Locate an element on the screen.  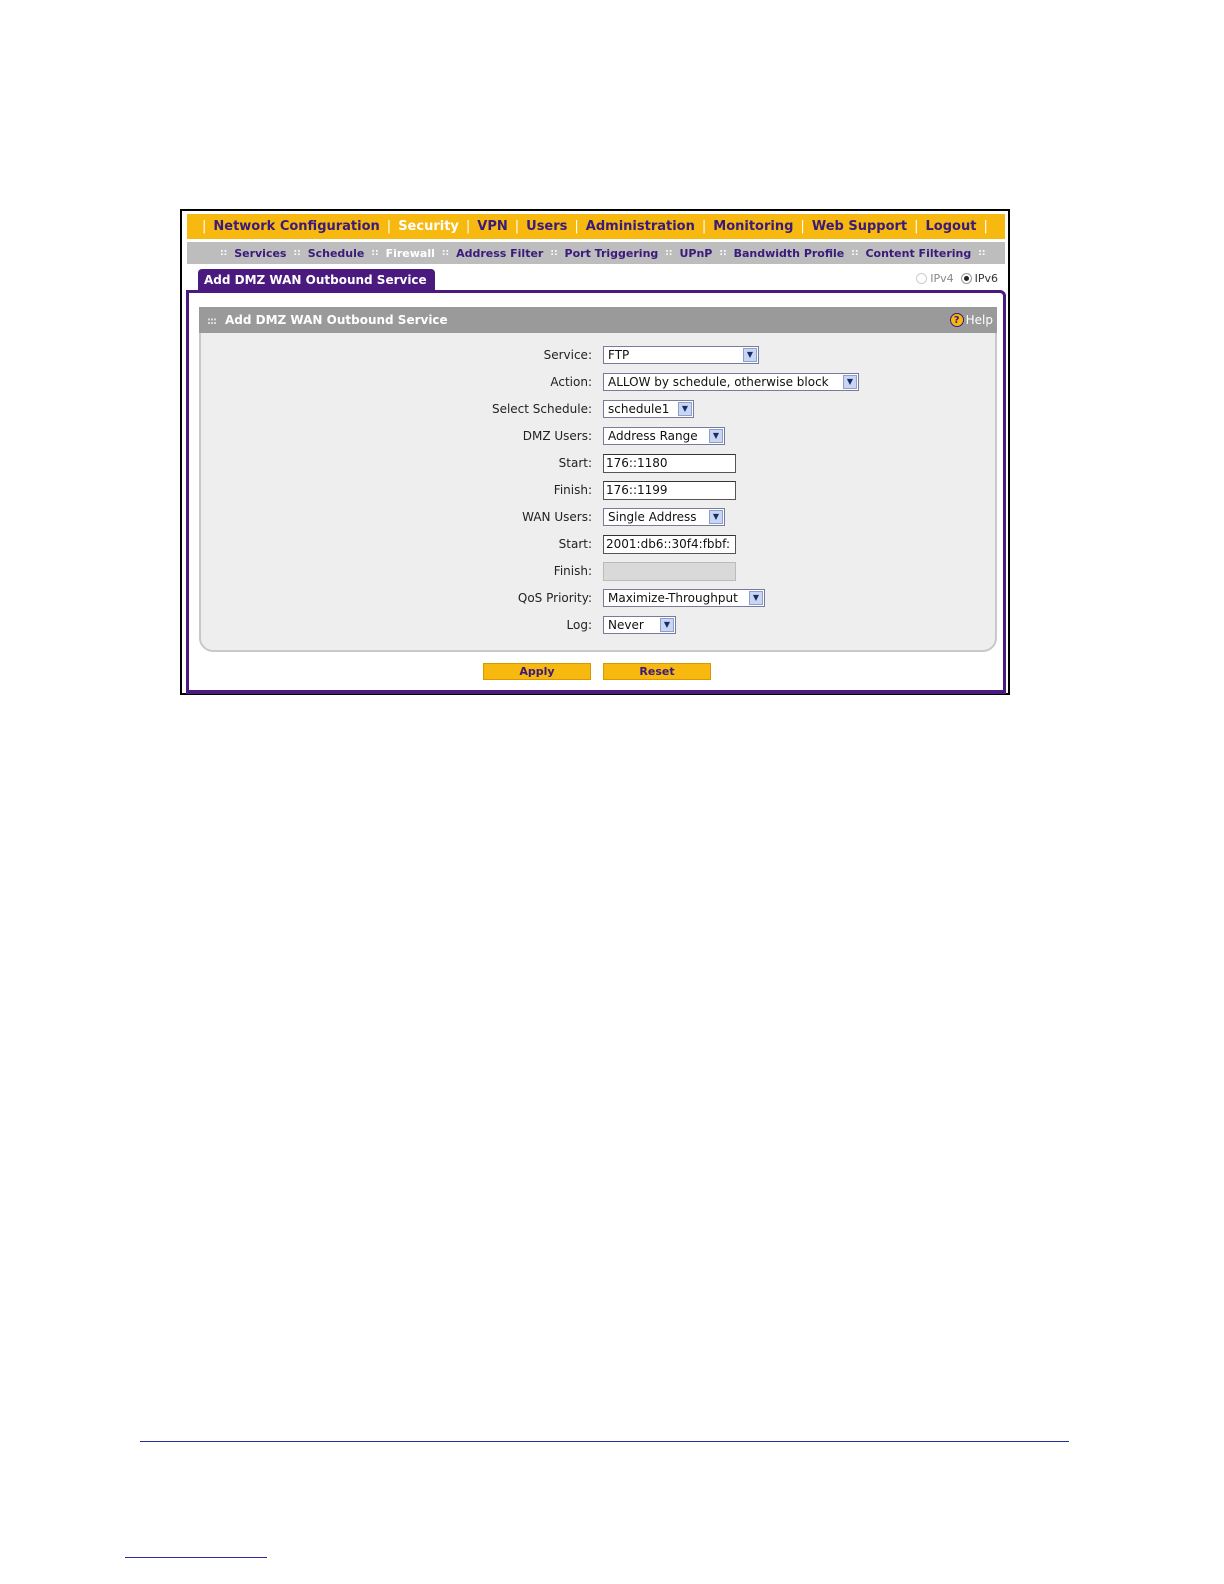
wan-start-label: Start: is located at coordinates (575, 544).